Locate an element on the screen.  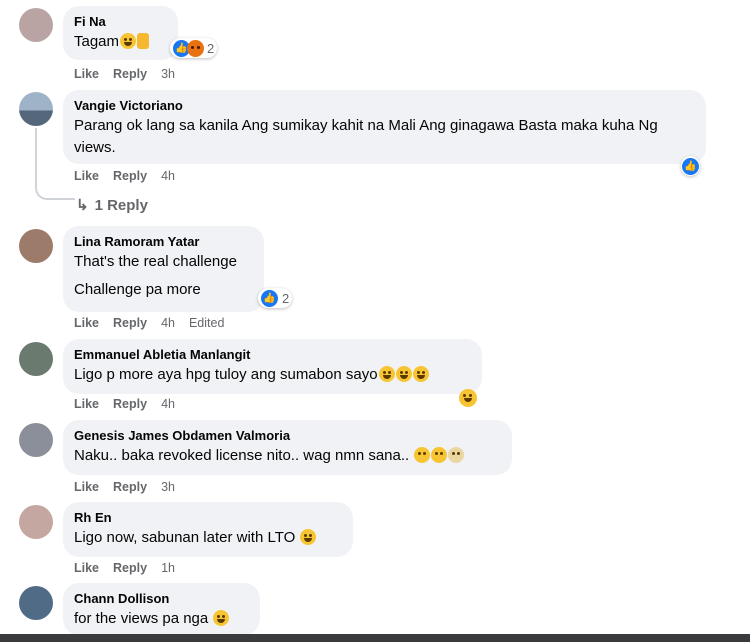
comment-text: Tagam is located at coordinates (120, 42).